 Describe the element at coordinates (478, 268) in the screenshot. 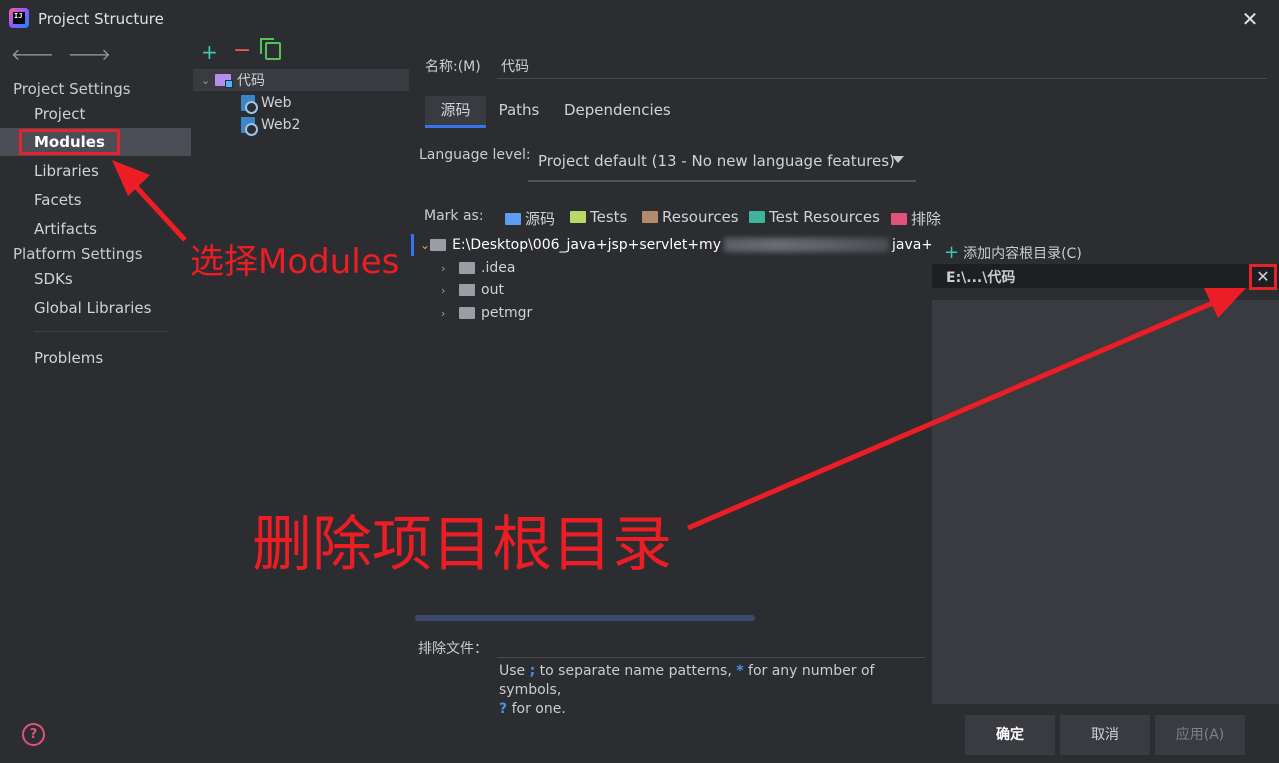

I see `folder-tree-item-idea: › .idea` at that location.